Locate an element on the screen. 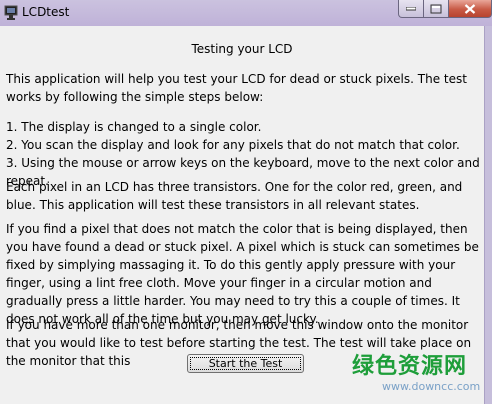 The width and height of the screenshot is (492, 404). window-title: LCDtest is located at coordinates (46, 12).